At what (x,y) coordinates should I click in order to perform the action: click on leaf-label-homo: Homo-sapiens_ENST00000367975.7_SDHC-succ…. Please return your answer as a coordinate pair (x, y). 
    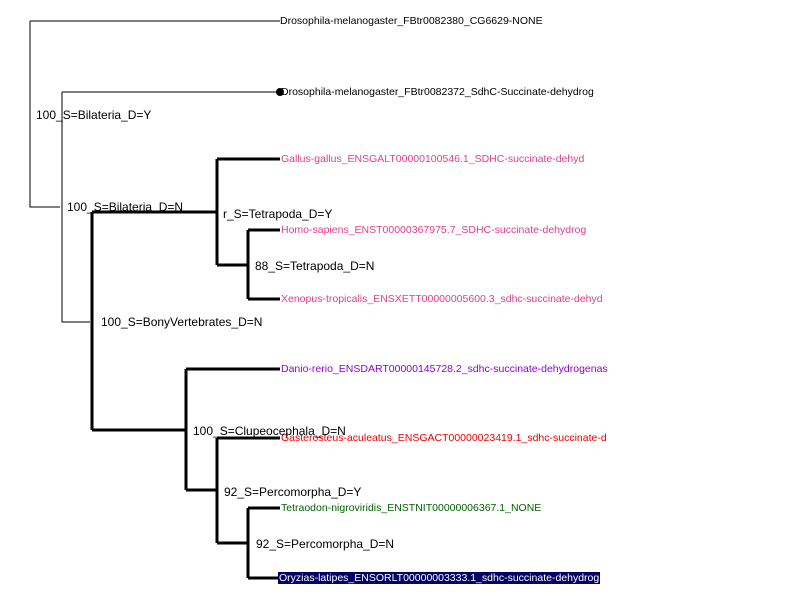
    Looking at the image, I should click on (434, 230).